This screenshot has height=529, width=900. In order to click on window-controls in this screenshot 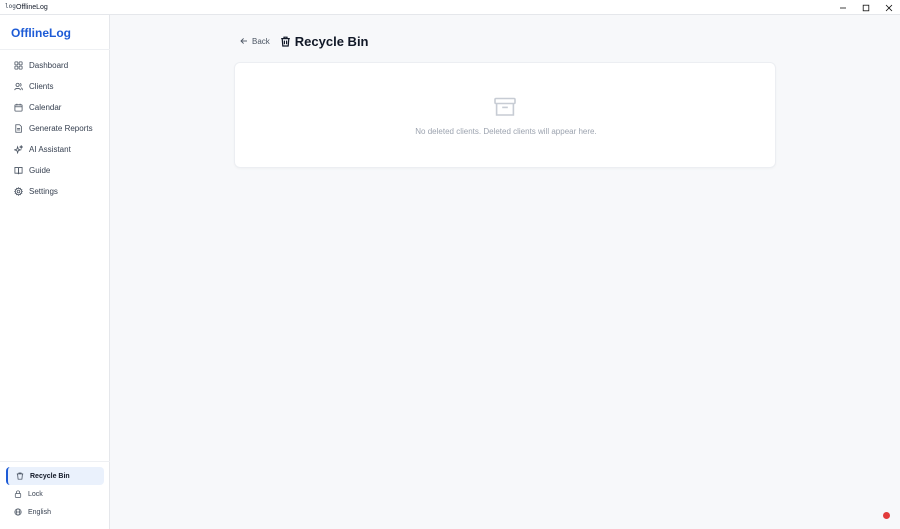, I will do `click(865, 7)`.